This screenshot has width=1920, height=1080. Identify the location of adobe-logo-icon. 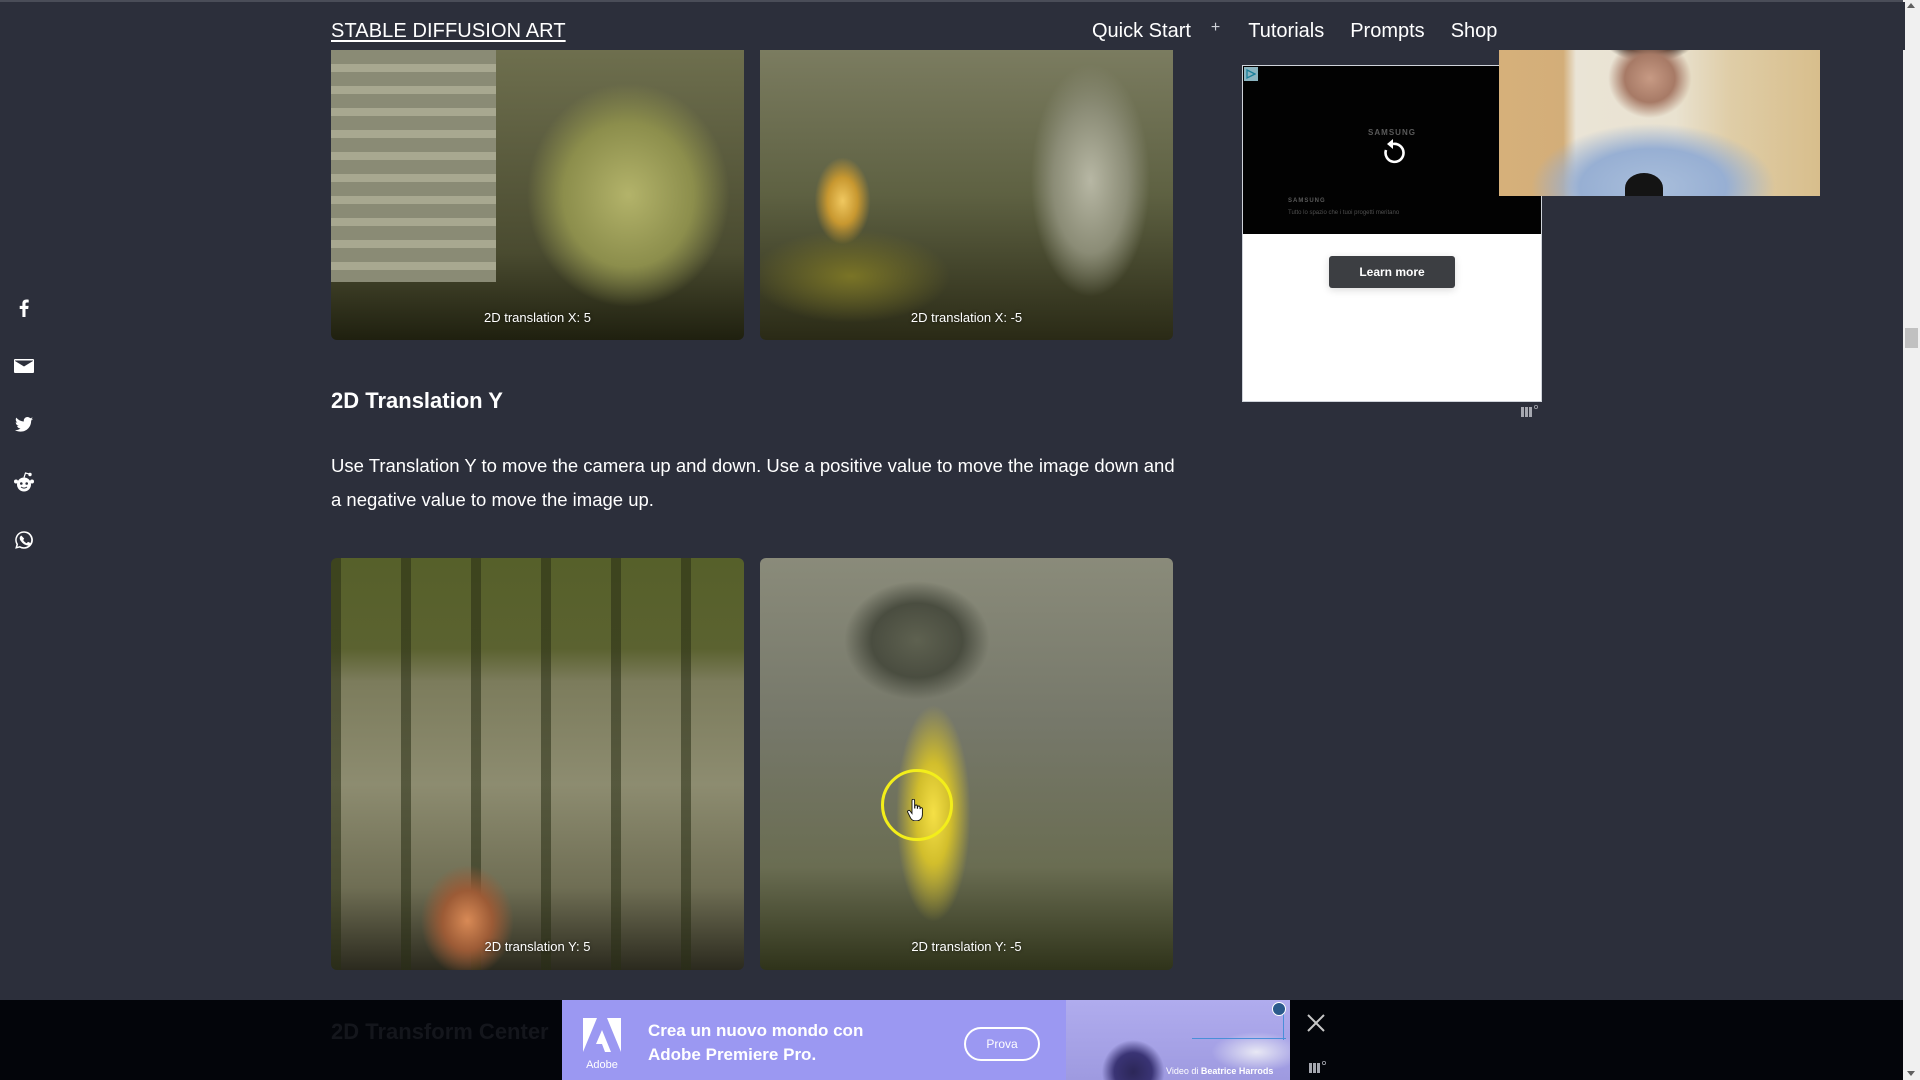
(602, 1035).